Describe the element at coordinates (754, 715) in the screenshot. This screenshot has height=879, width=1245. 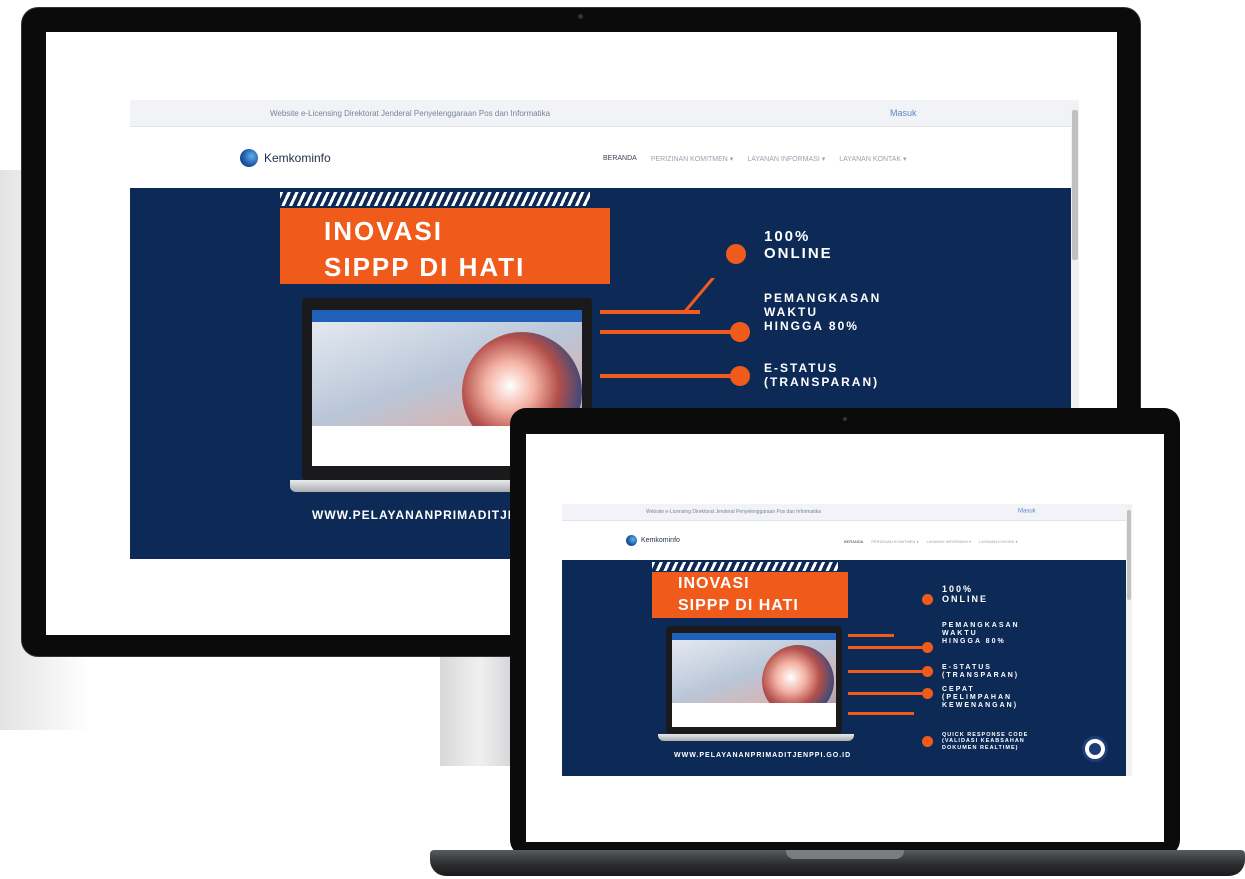
I see `illustration-footer` at that location.